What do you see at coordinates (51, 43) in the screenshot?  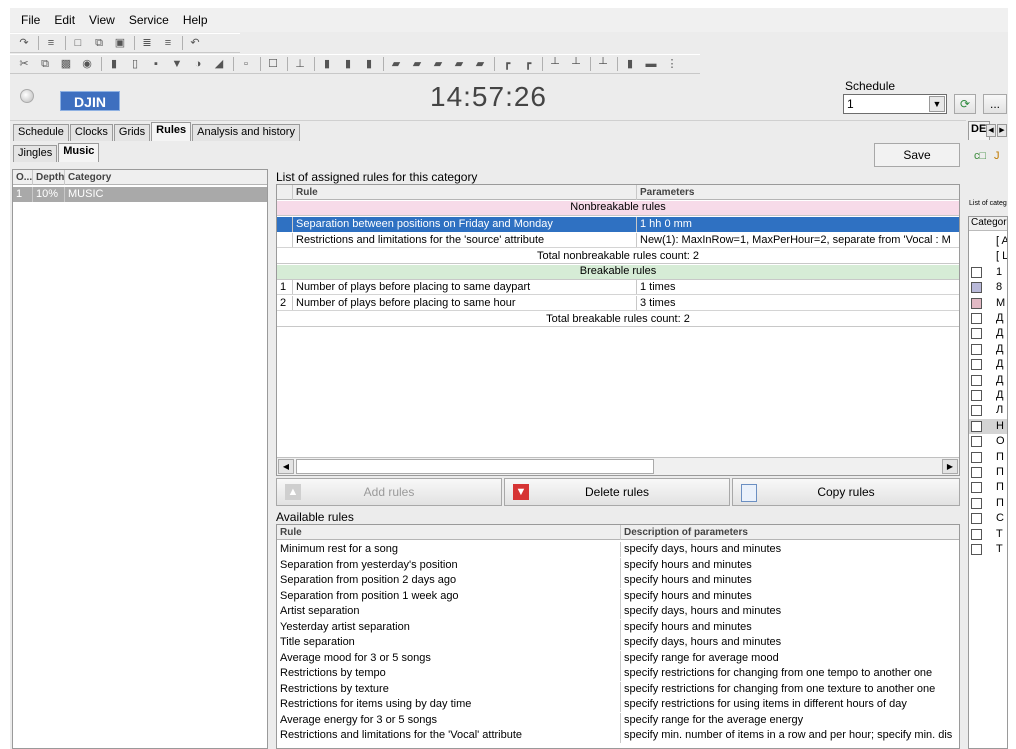 I see `list-icon: ≡` at bounding box center [51, 43].